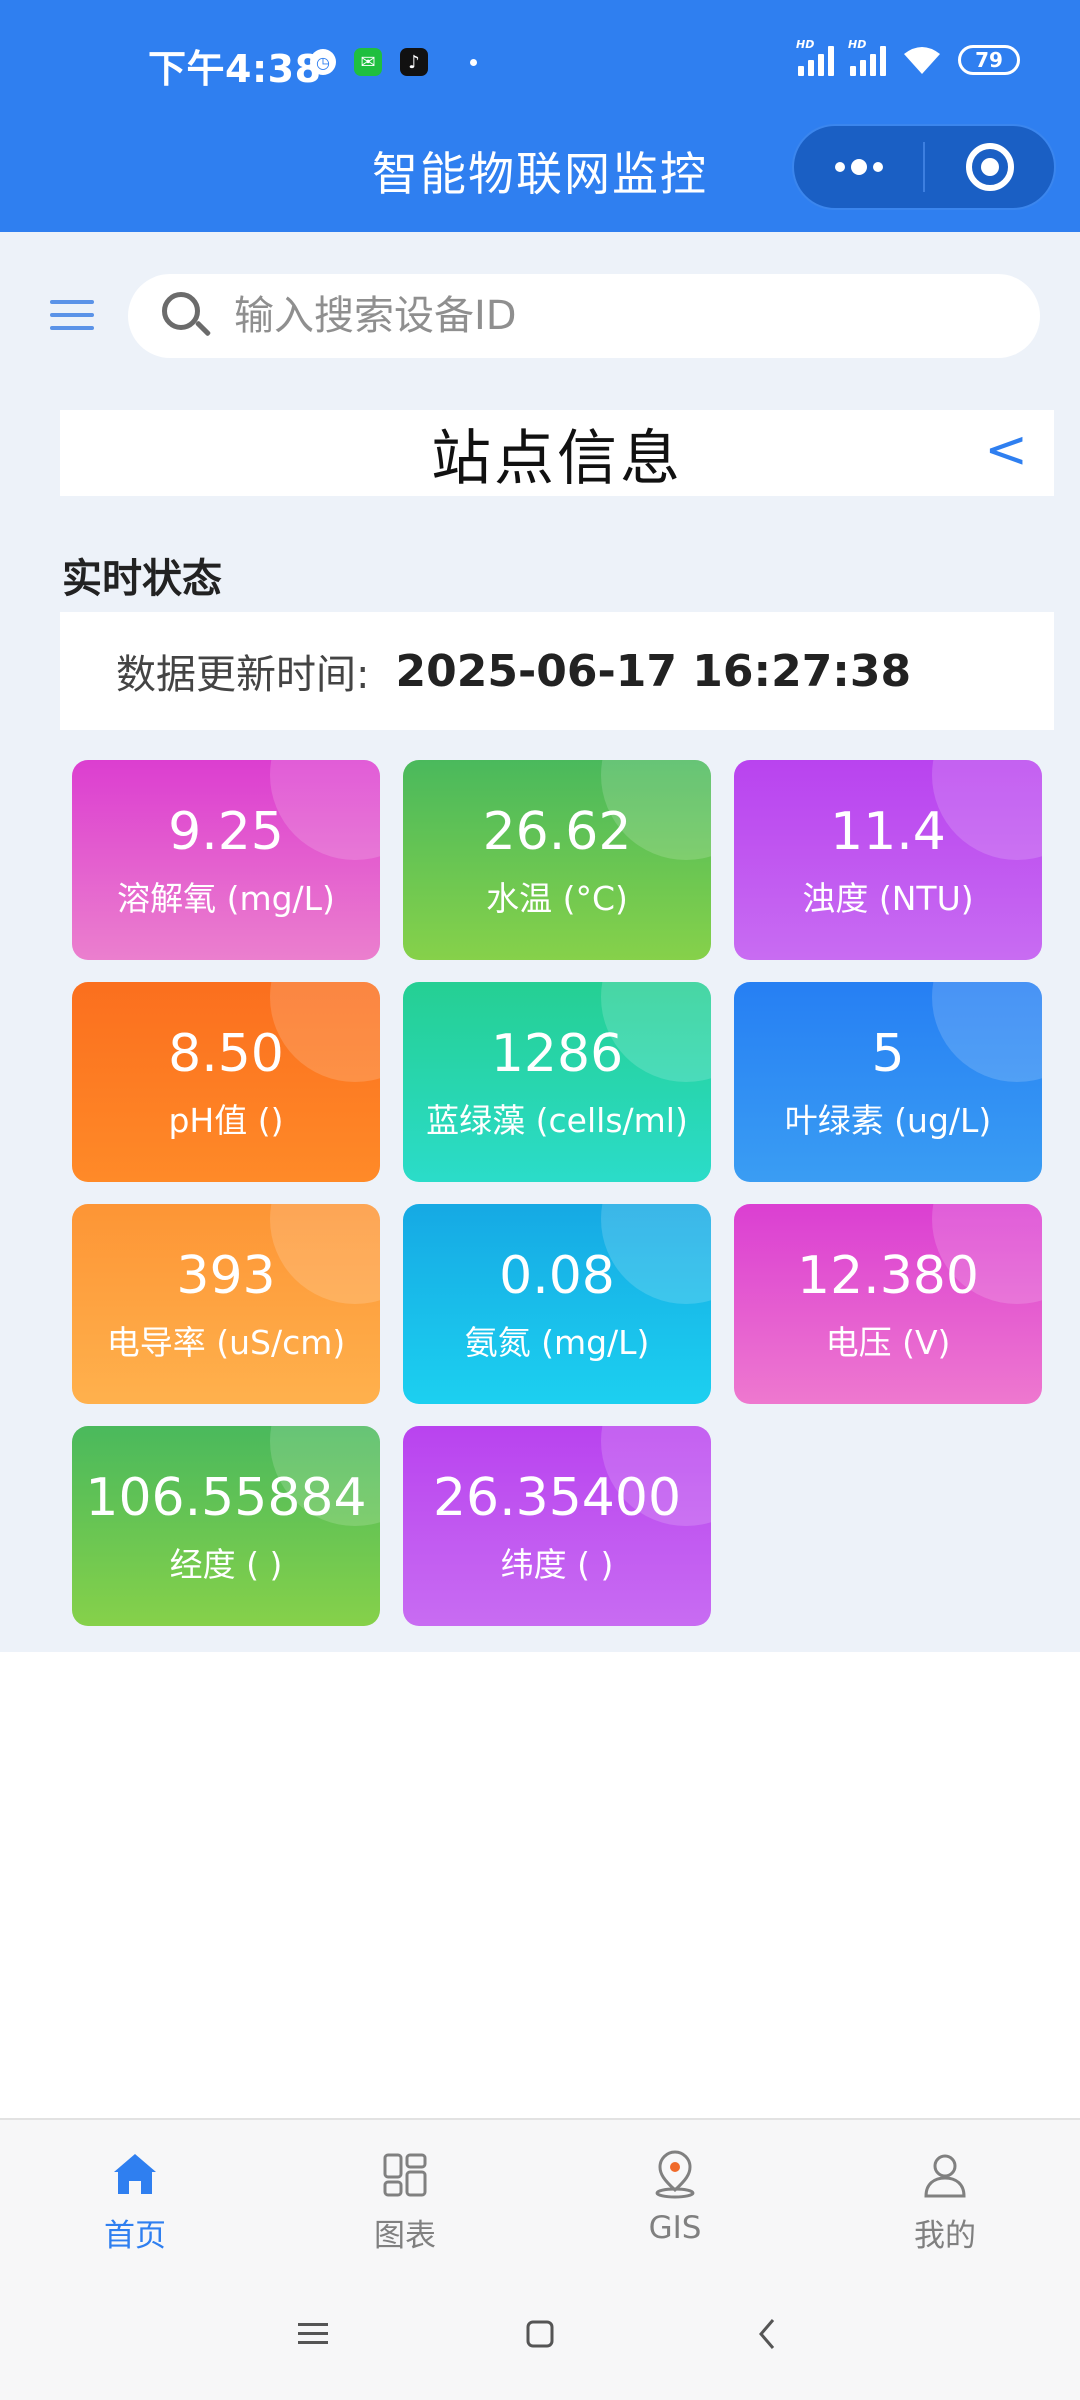  Describe the element at coordinates (557, 1497) in the screenshot. I see `metric-value: 26.35400` at that location.